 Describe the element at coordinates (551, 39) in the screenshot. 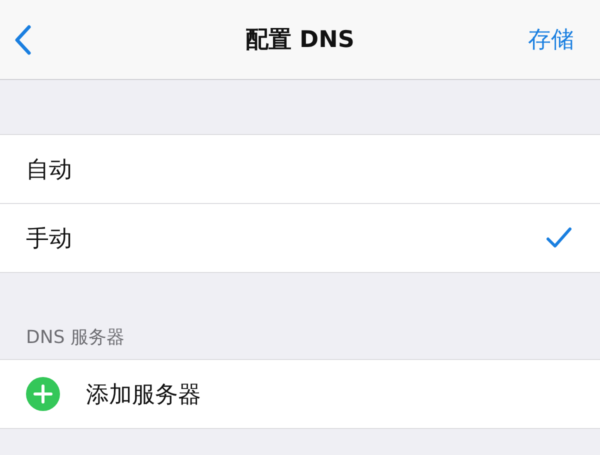

I see `save-link: 存储` at that location.